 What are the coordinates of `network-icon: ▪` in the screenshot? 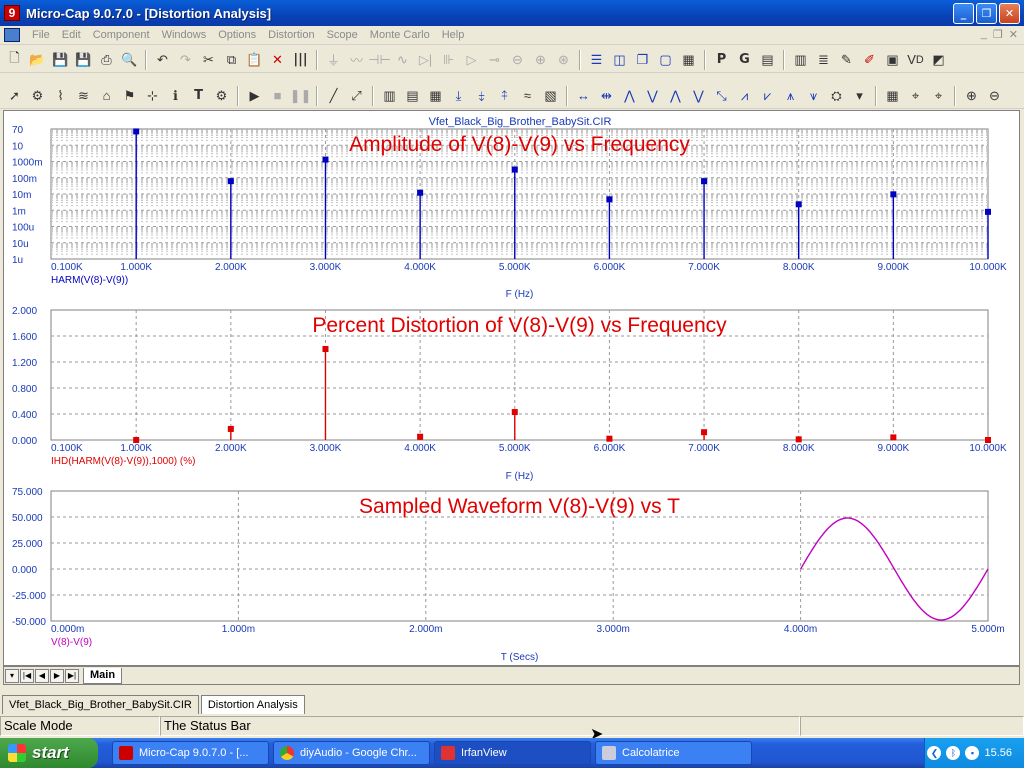 It's located at (972, 753).